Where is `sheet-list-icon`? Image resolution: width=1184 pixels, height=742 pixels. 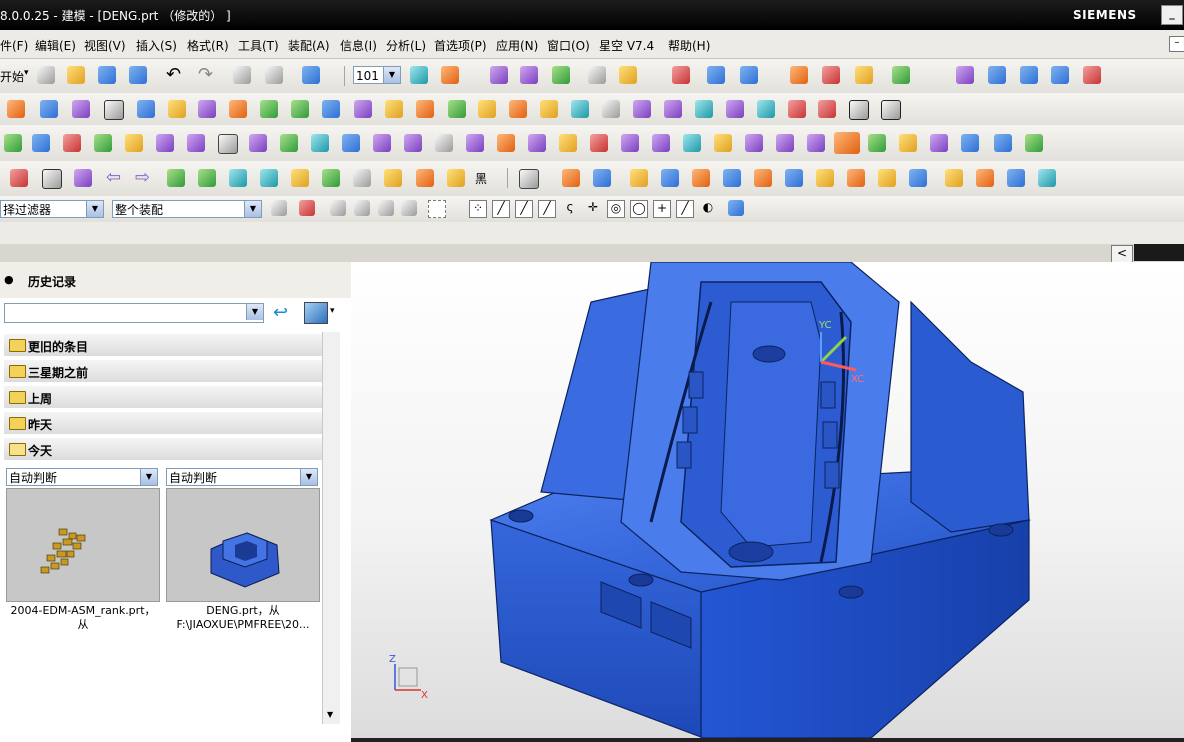 sheet-list-icon is located at coordinates (723, 143).